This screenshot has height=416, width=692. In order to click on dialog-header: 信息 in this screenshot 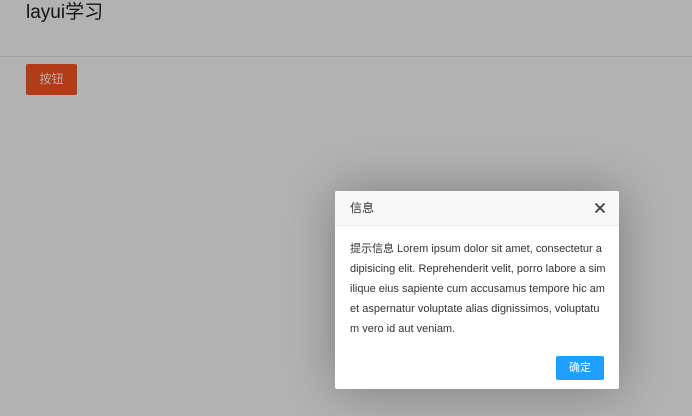, I will do `click(477, 208)`.